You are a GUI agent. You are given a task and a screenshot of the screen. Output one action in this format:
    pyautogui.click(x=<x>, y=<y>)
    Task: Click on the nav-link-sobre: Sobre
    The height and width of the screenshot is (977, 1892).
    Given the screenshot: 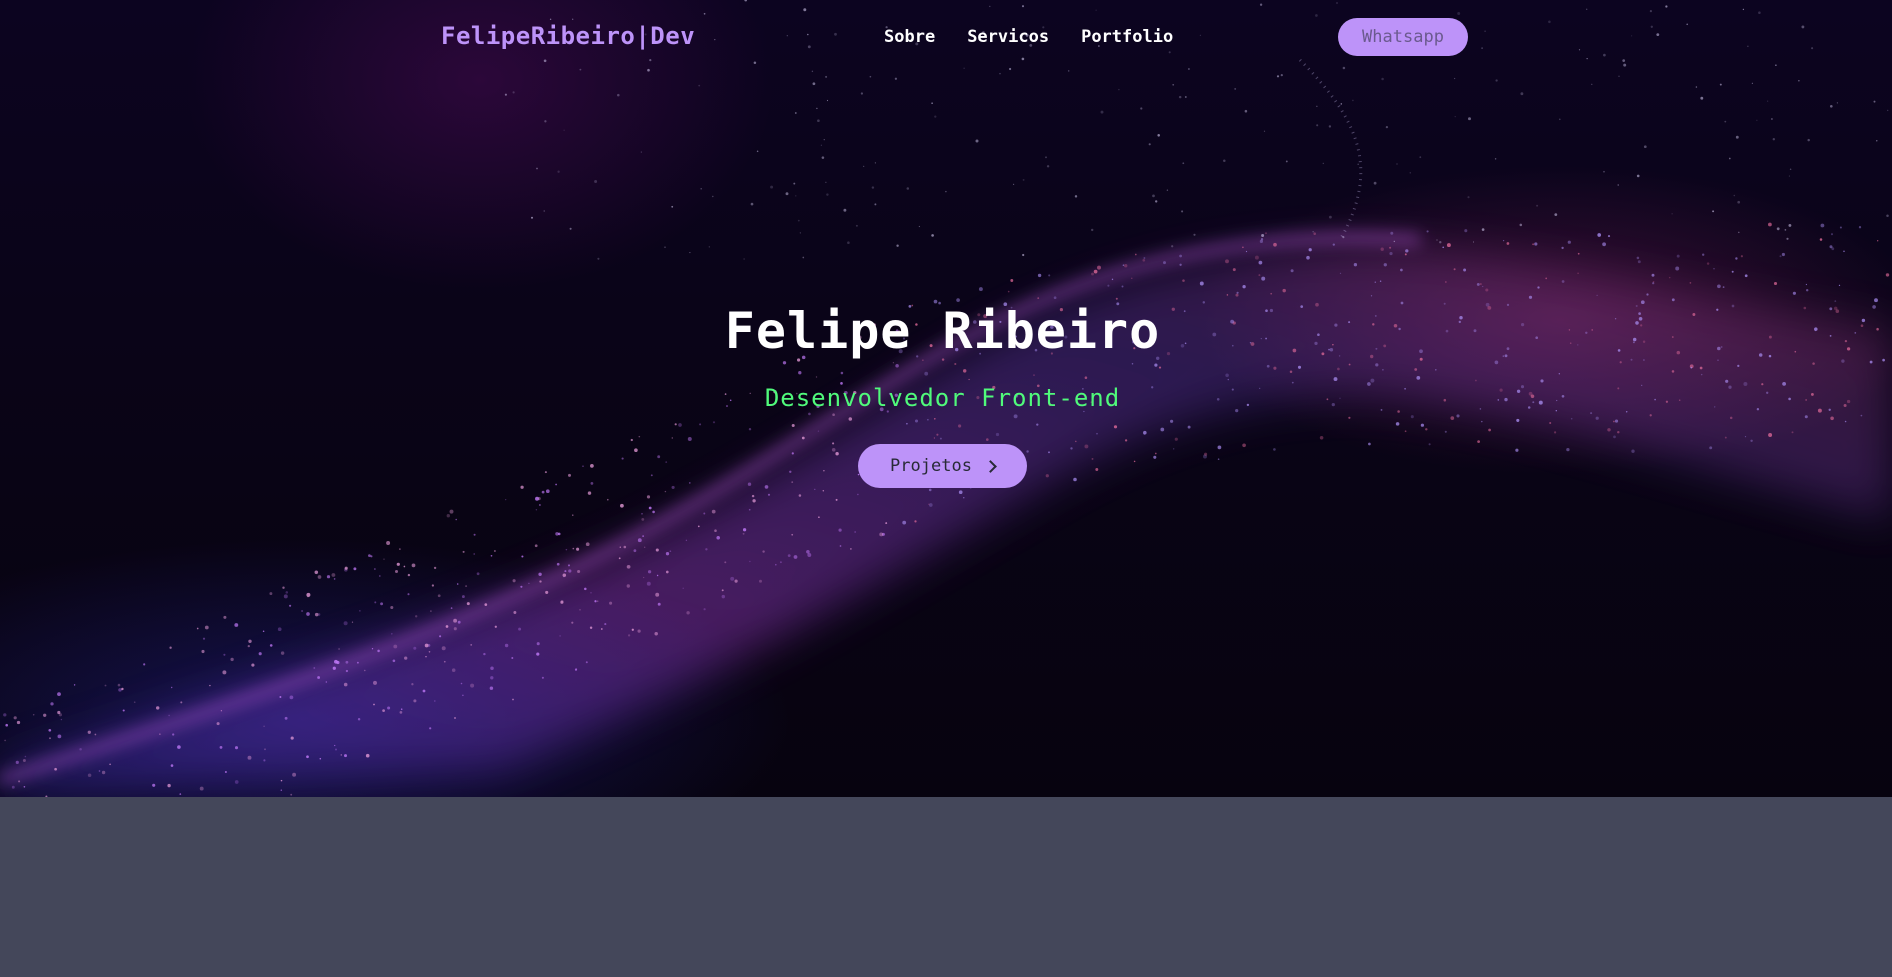 What is the action you would take?
    pyautogui.click(x=909, y=37)
    